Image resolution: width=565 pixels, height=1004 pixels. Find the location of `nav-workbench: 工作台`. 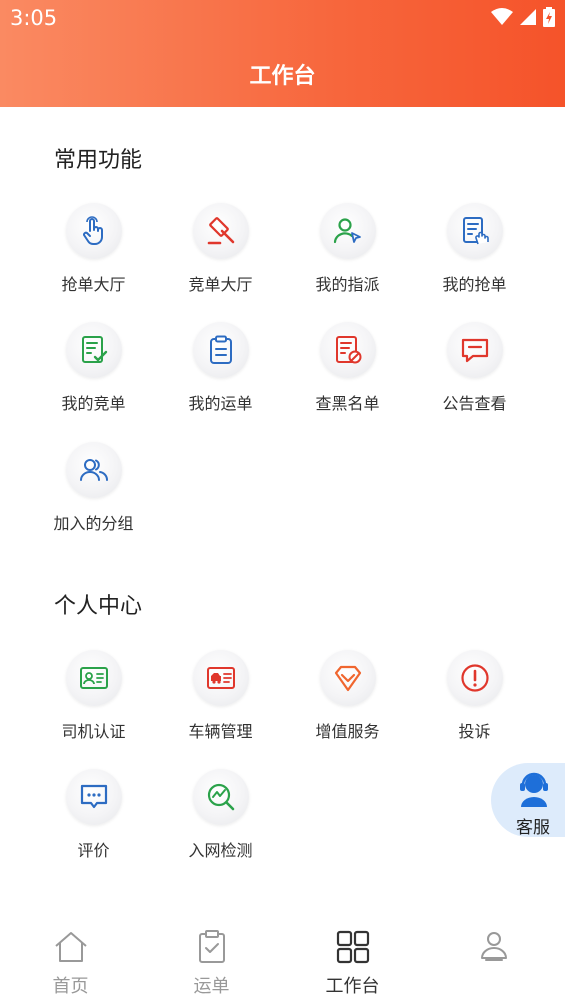

nav-workbench: 工作台 is located at coordinates (352, 959).